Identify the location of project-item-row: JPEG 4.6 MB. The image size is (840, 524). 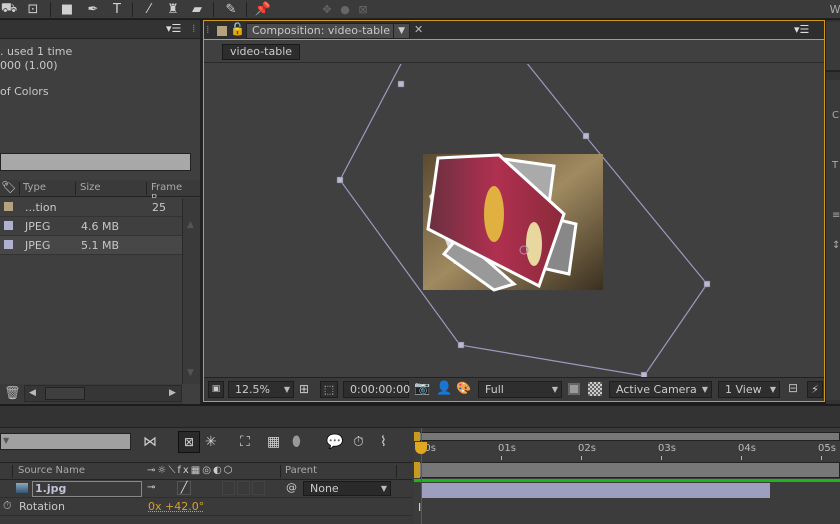
(91, 226).